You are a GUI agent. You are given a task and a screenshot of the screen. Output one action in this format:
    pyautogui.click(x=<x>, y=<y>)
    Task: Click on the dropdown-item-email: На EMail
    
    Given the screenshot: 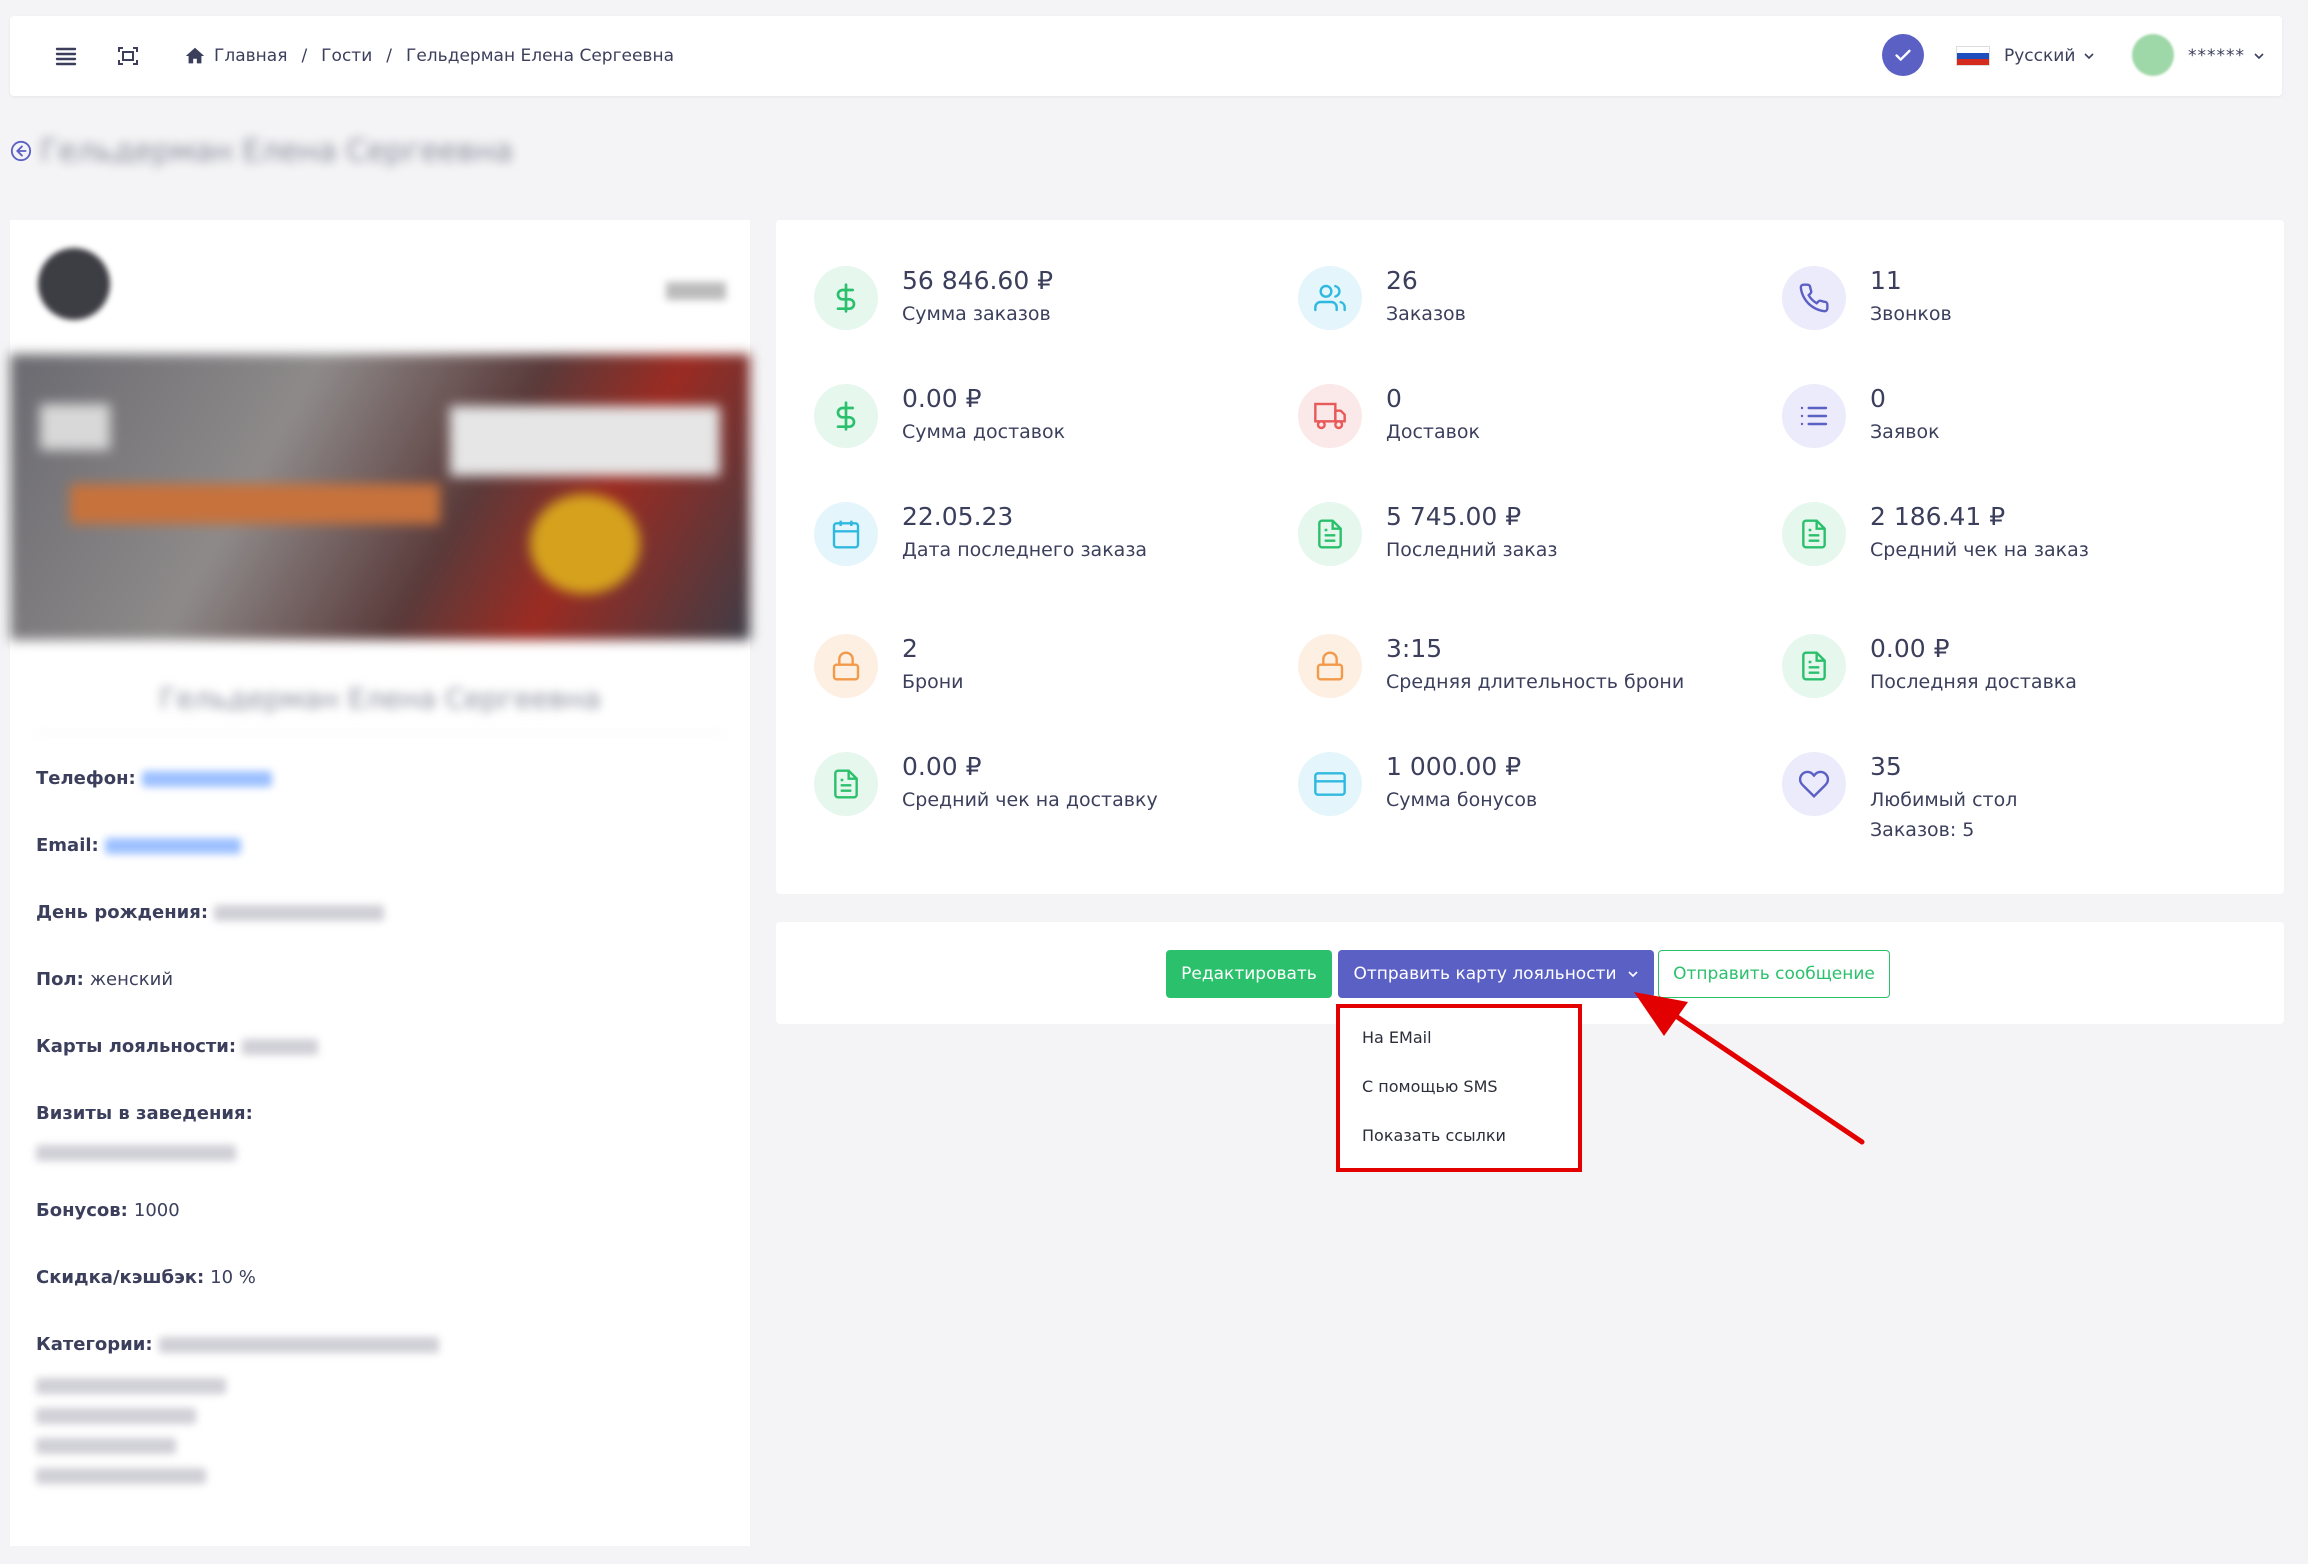 What is the action you would take?
    pyautogui.click(x=1397, y=1037)
    